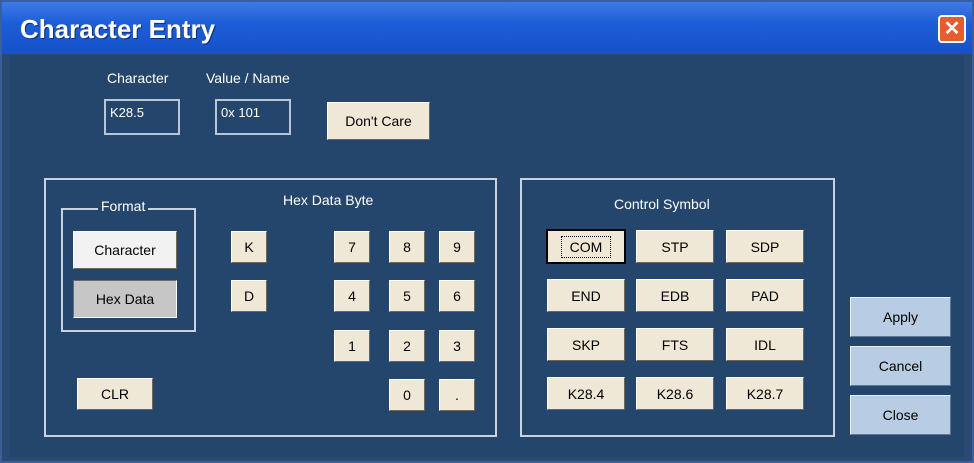 This screenshot has width=974, height=463. What do you see at coordinates (586, 344) in the screenshot?
I see `symbol-skp-button: SKP` at bounding box center [586, 344].